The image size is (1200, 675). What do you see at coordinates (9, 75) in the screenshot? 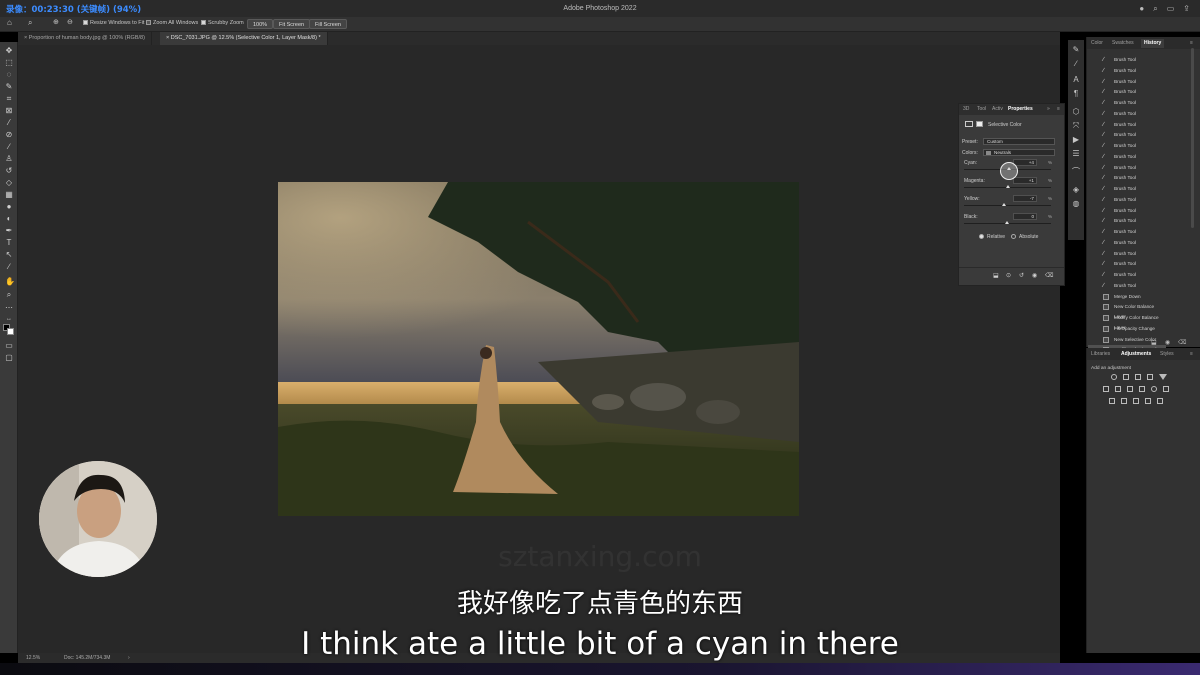
I see `lasso-tool-icon: ◌` at bounding box center [9, 75].